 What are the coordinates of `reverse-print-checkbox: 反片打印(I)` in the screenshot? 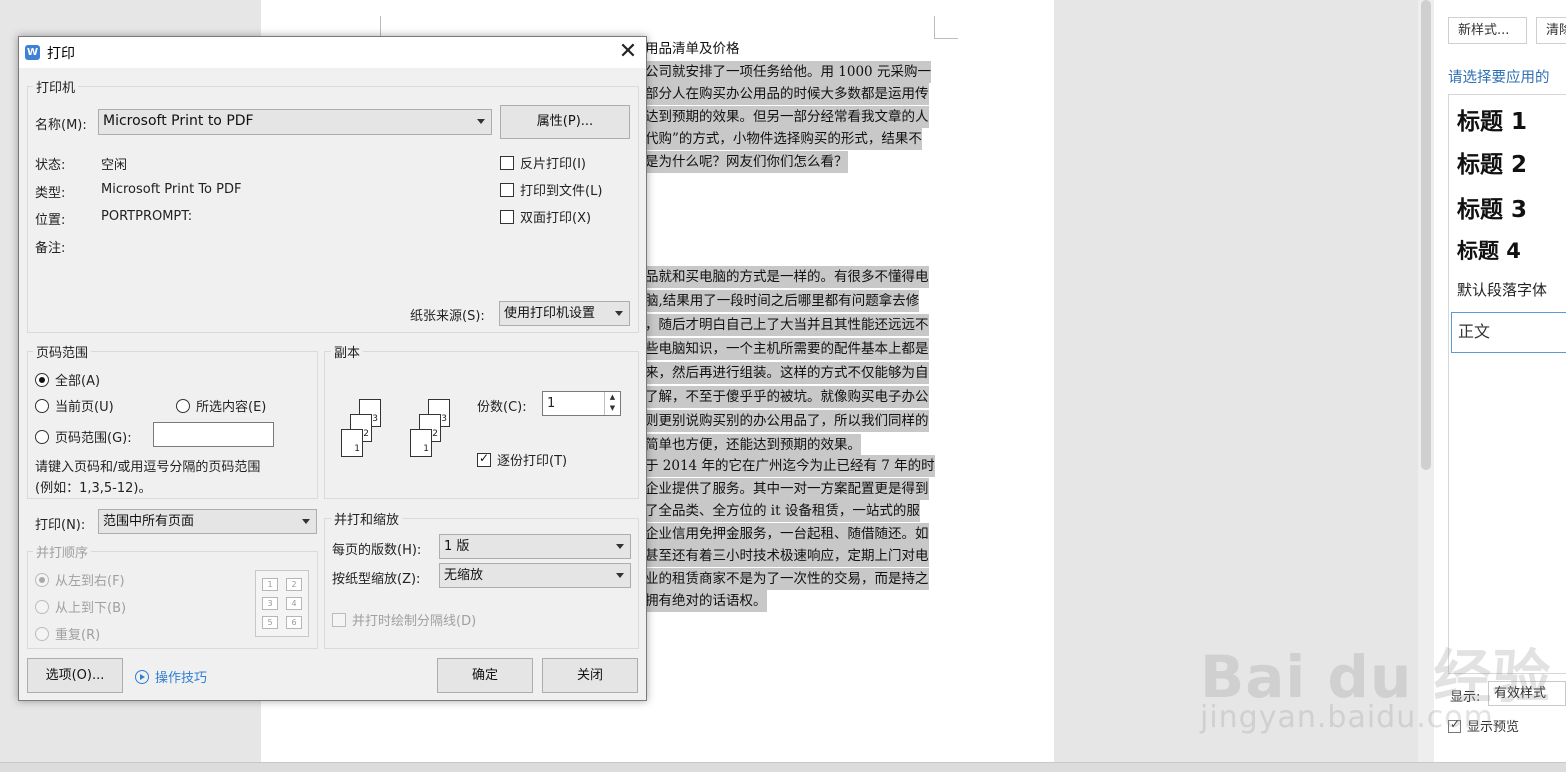 It's located at (543, 162).